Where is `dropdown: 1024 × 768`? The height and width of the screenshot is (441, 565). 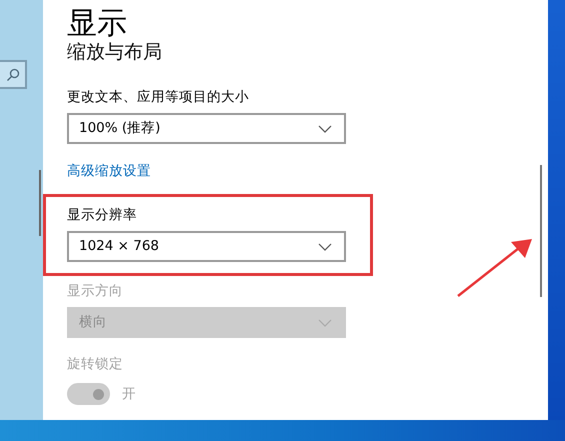
dropdown: 1024 × 768 is located at coordinates (206, 246).